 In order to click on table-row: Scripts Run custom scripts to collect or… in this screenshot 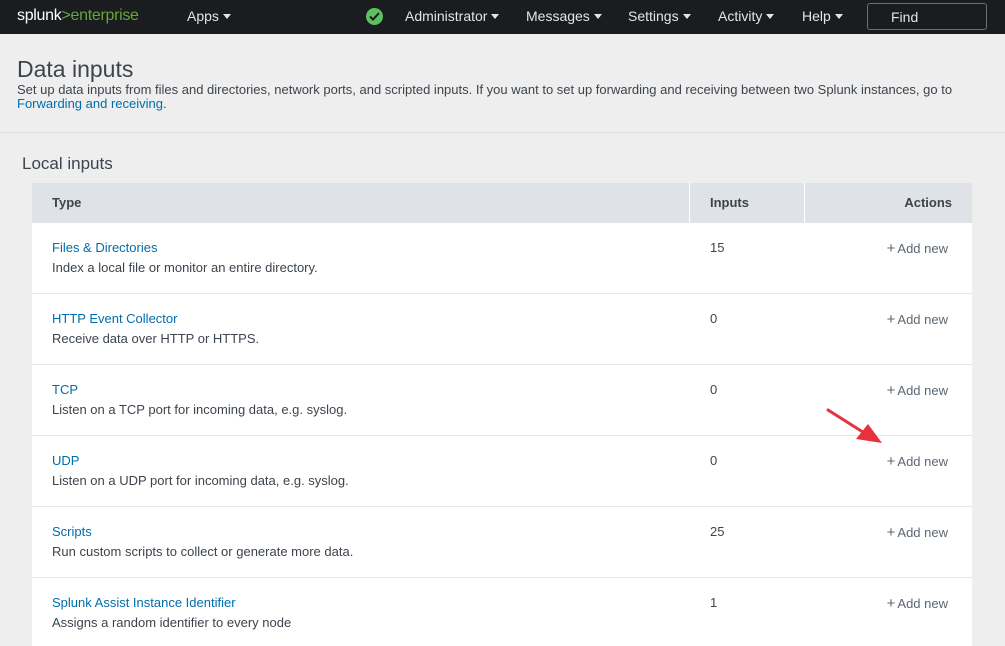, I will do `click(502, 542)`.